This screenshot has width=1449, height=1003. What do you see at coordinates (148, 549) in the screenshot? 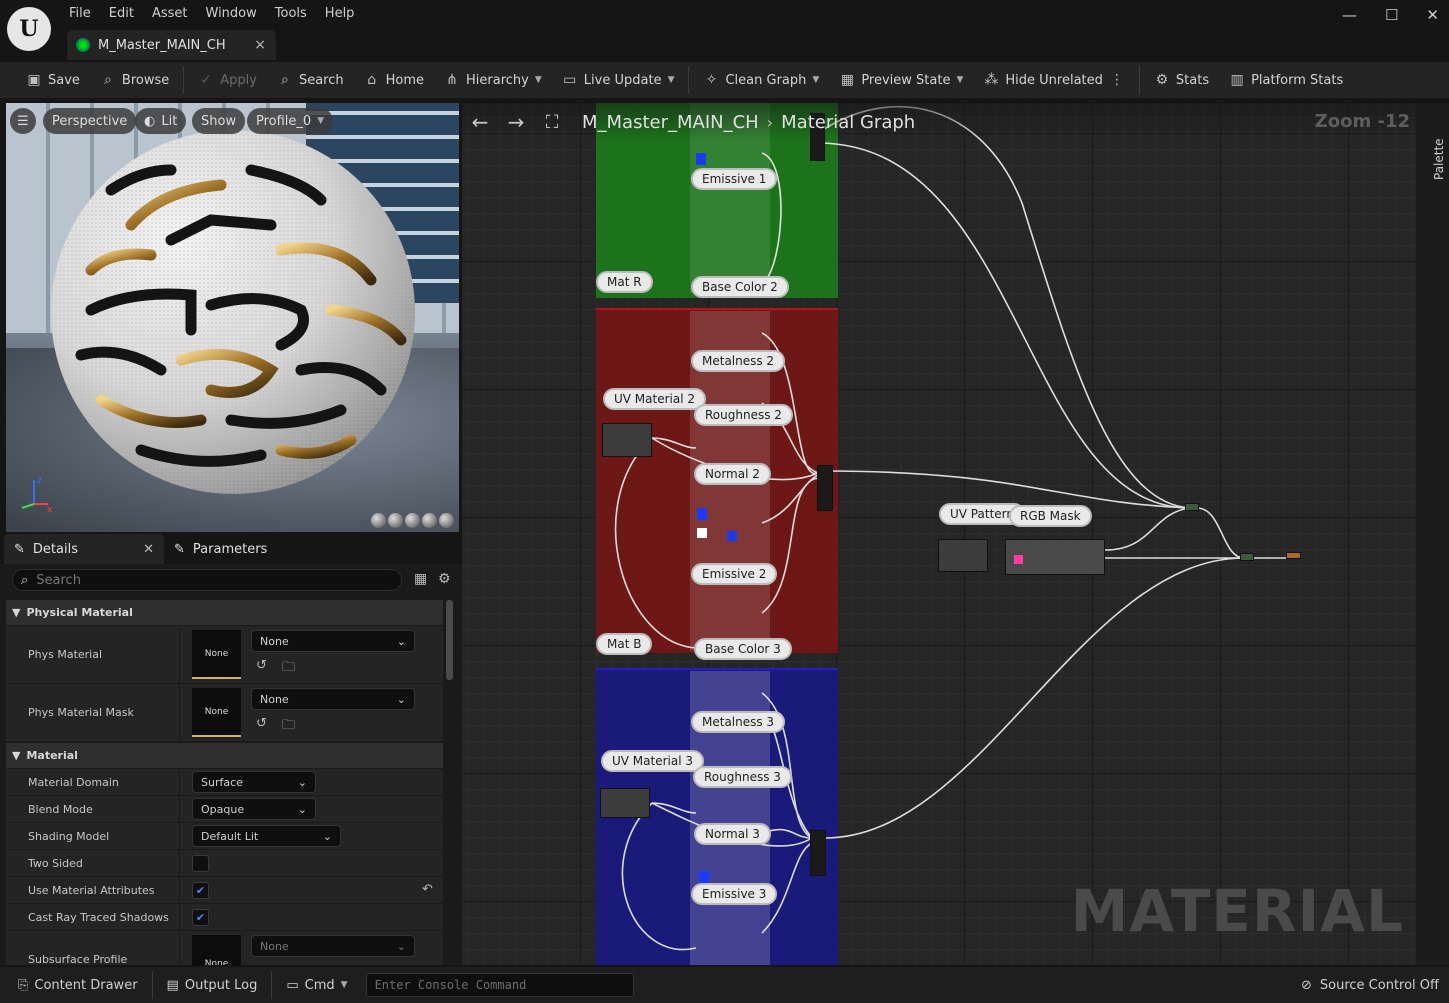
I see `close-tab-icon: ✕` at bounding box center [148, 549].